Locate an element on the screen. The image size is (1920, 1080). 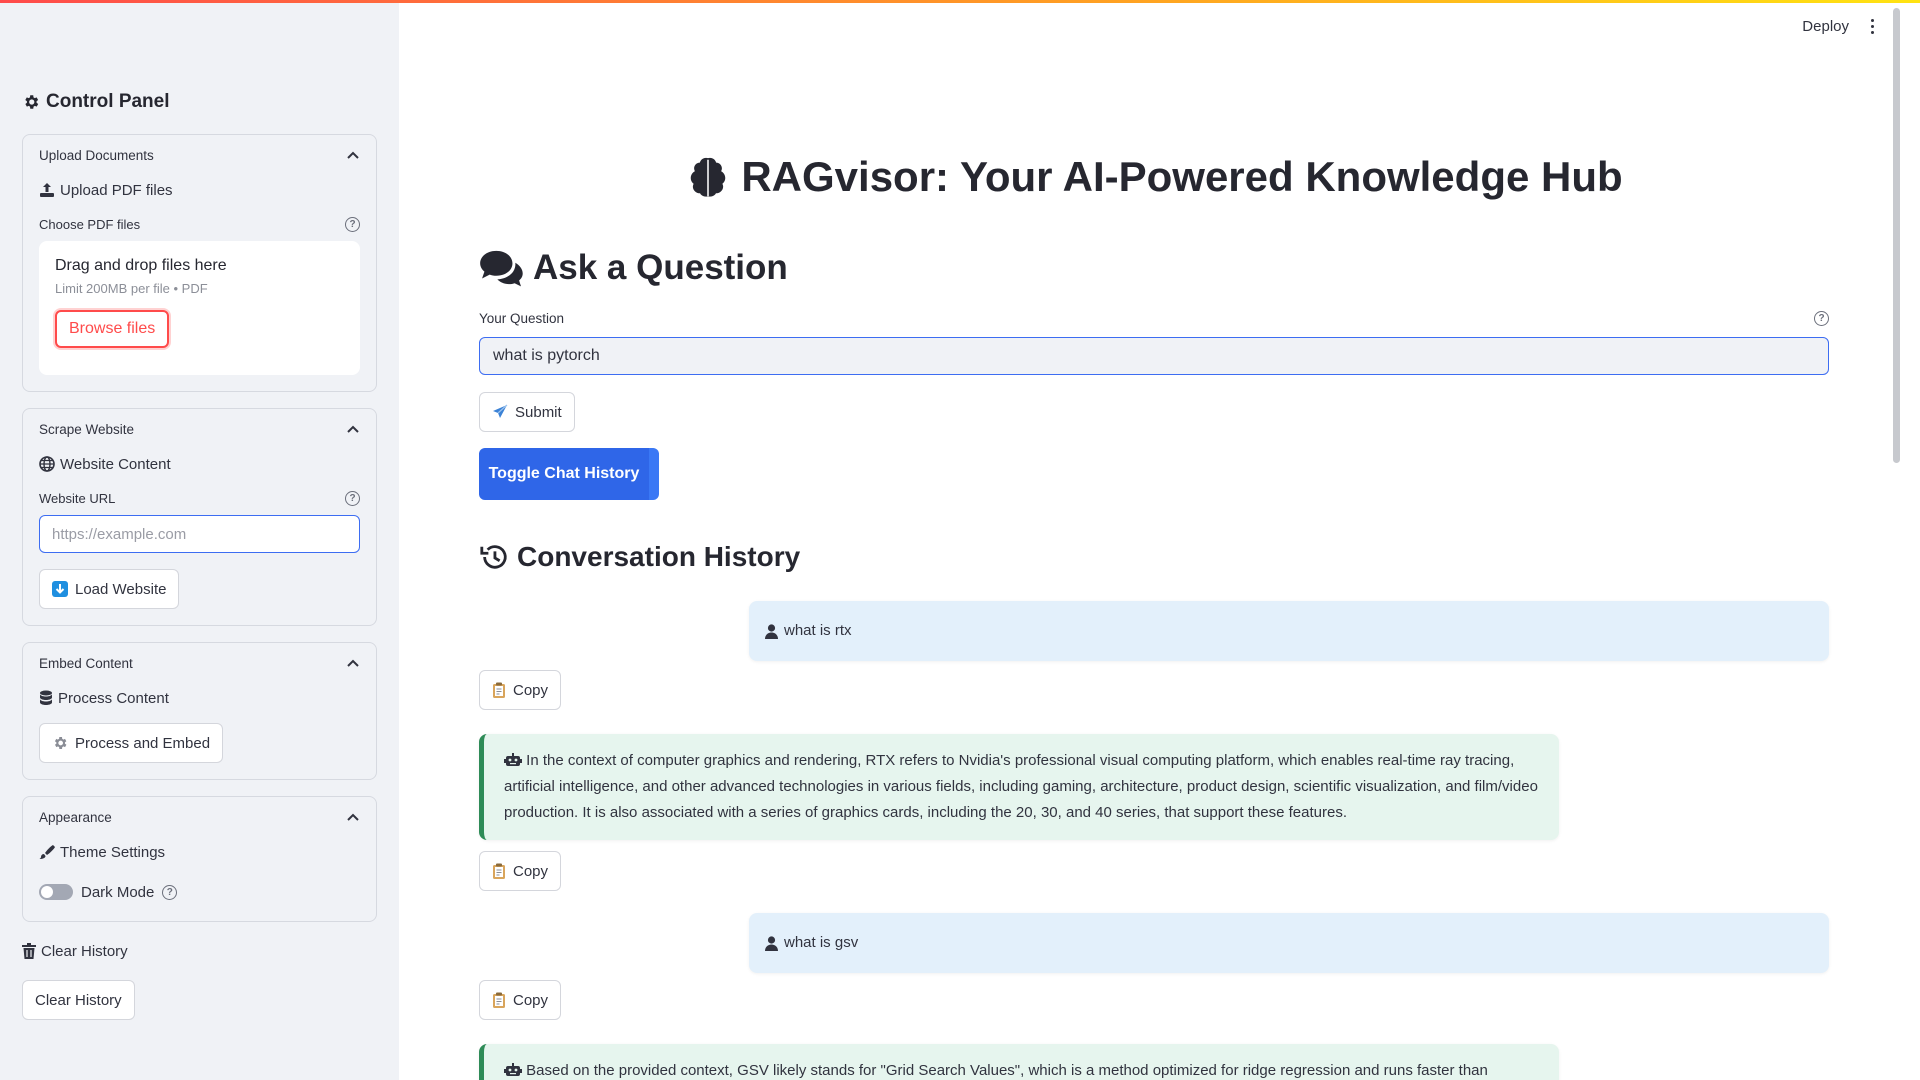
appearance-header-label: Appearance is located at coordinates (75, 817).